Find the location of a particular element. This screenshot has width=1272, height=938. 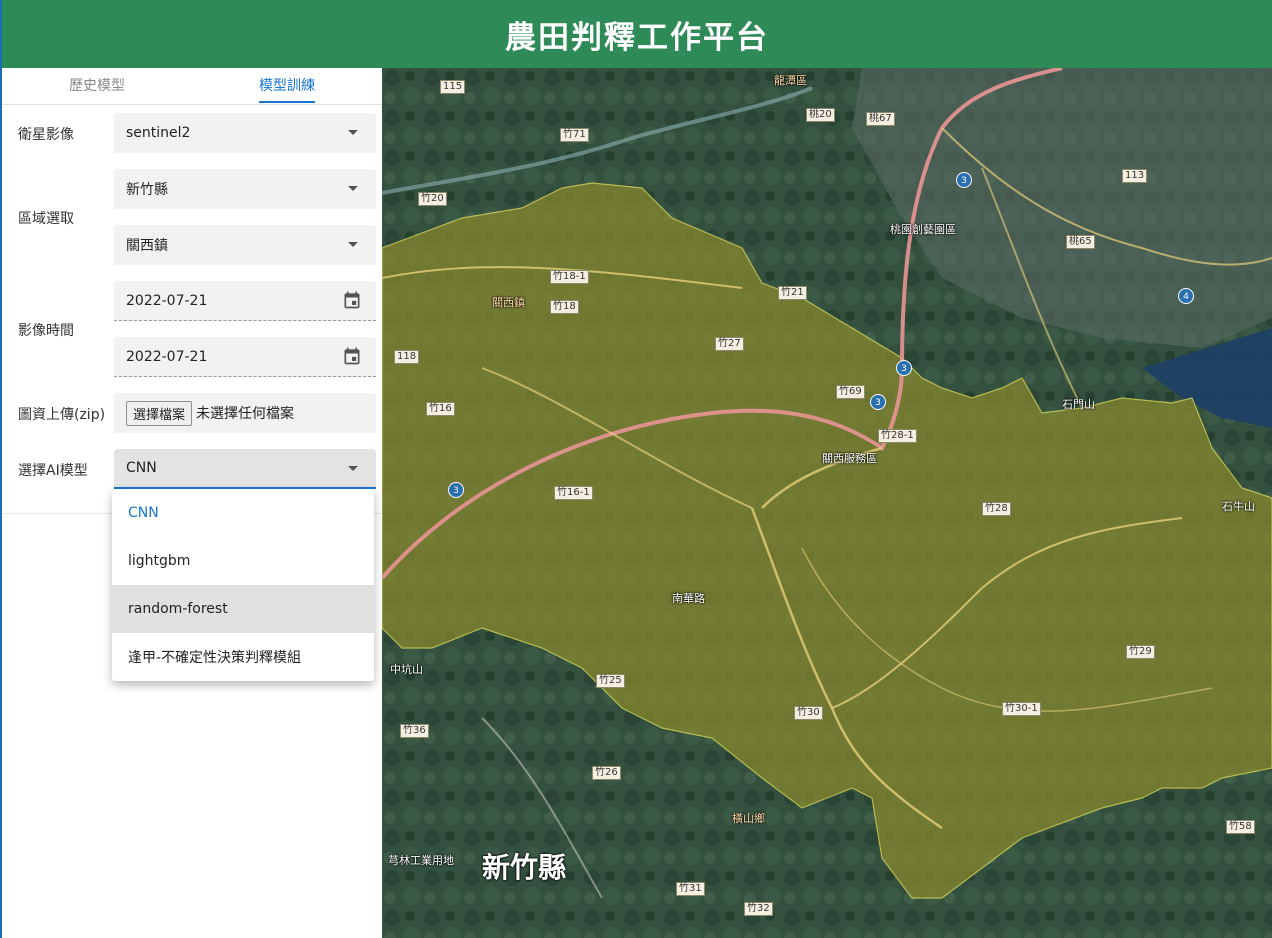

road-shield: 竹21 is located at coordinates (792, 293).